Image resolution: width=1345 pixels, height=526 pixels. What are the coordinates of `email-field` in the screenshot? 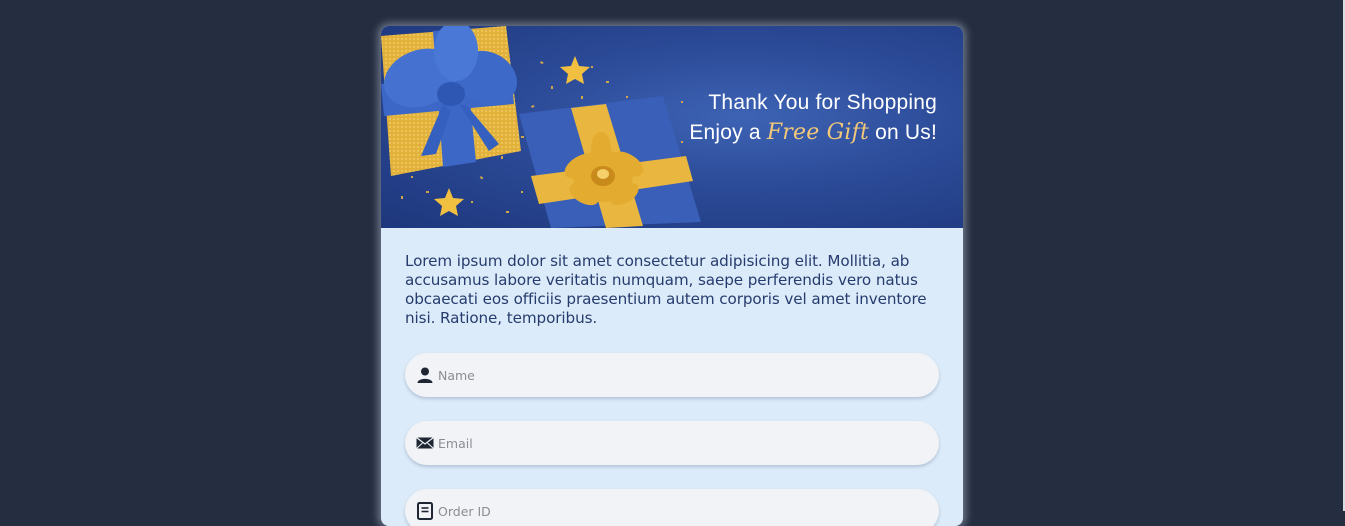 It's located at (672, 443).